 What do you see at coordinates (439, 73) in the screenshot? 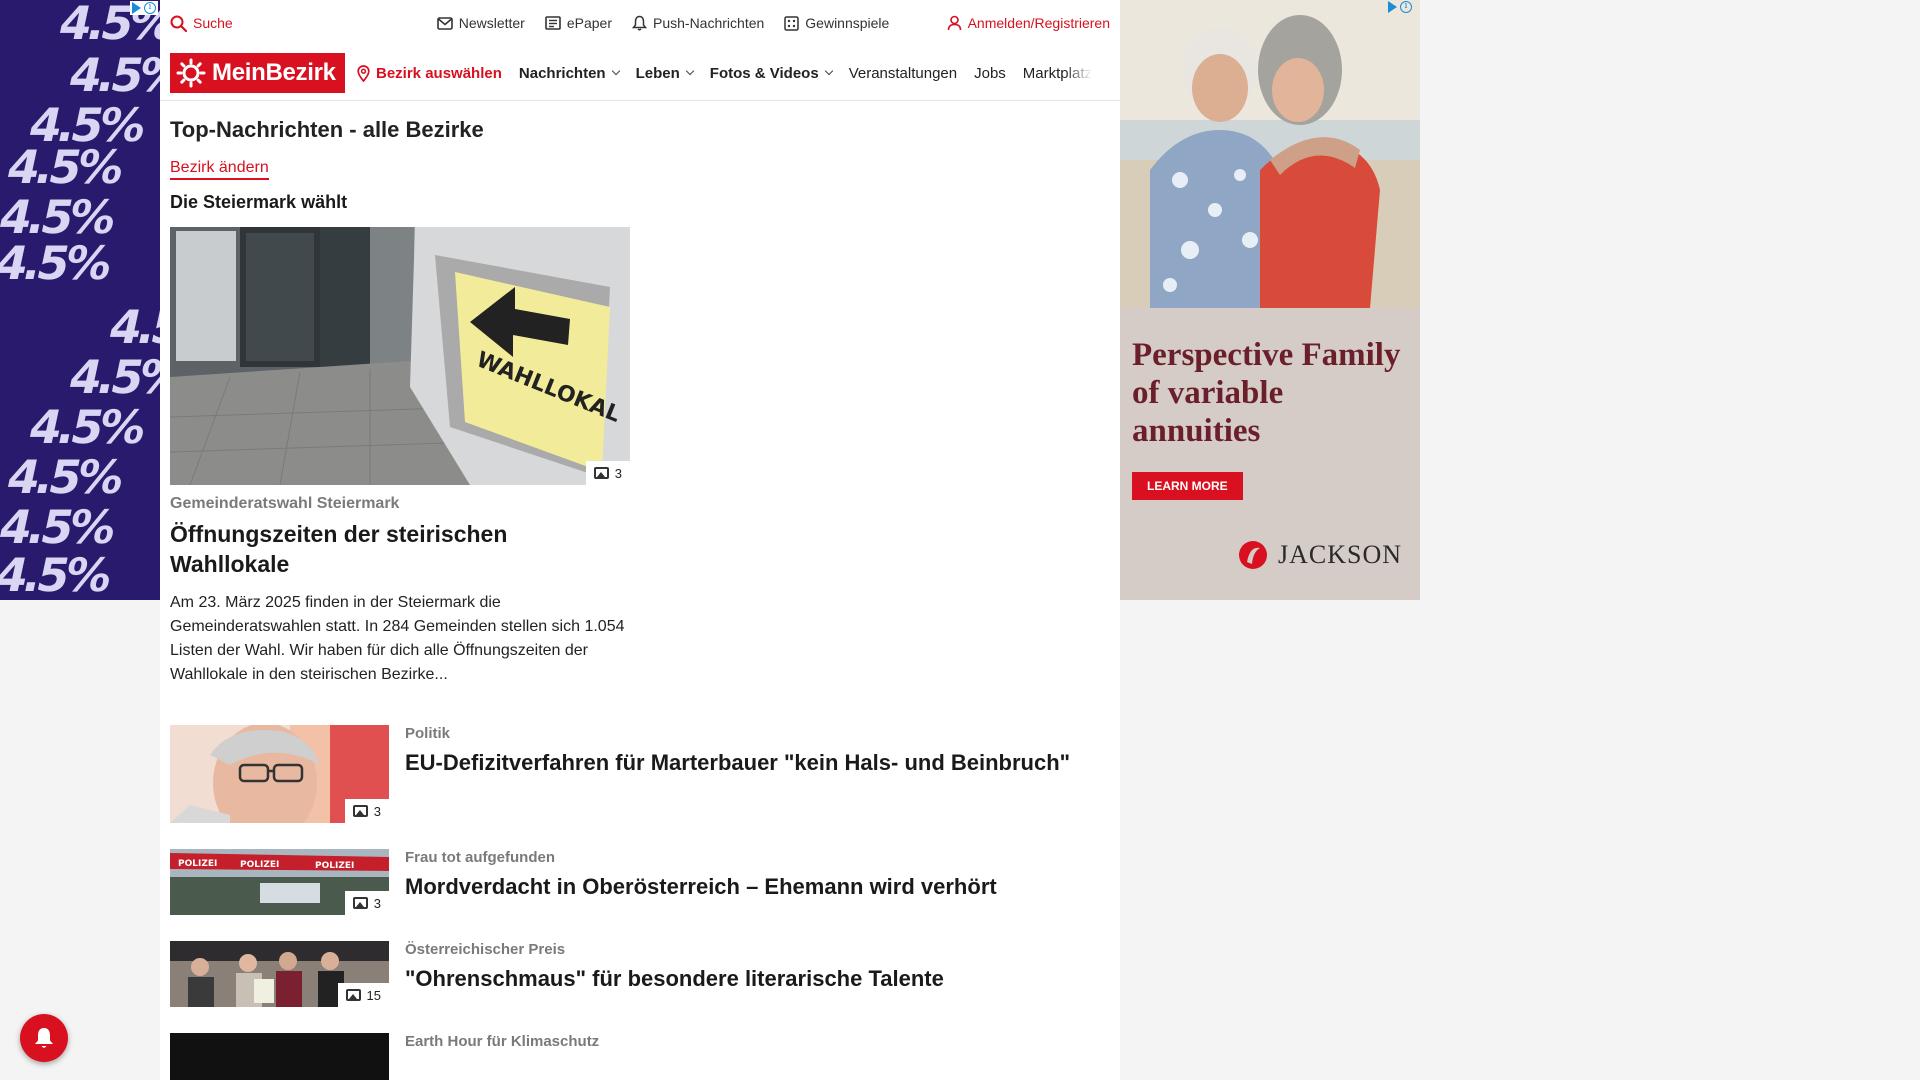
I see `select-district-label: Bezirk auswählen` at bounding box center [439, 73].